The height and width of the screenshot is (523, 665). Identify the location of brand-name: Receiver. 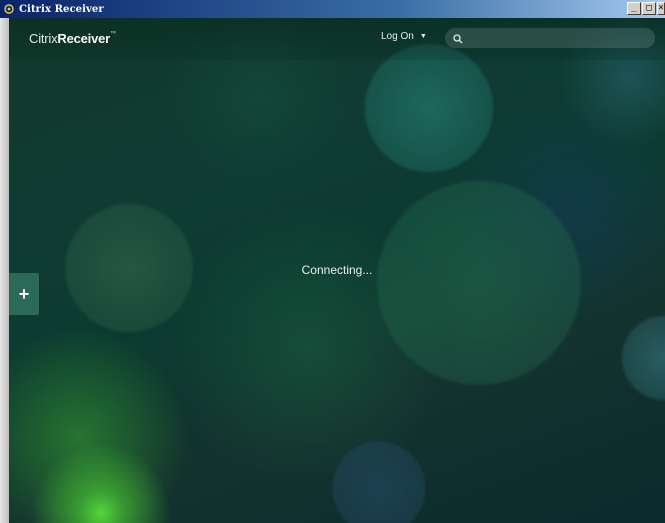
(84, 38).